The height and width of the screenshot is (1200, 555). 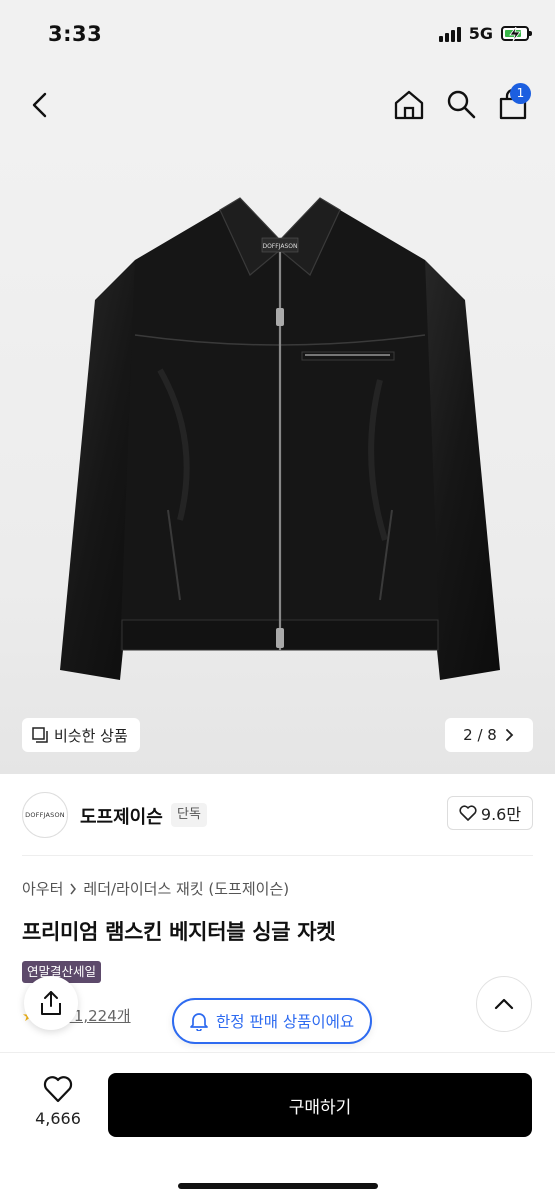 What do you see at coordinates (461, 104) in the screenshot?
I see `search-icon` at bounding box center [461, 104].